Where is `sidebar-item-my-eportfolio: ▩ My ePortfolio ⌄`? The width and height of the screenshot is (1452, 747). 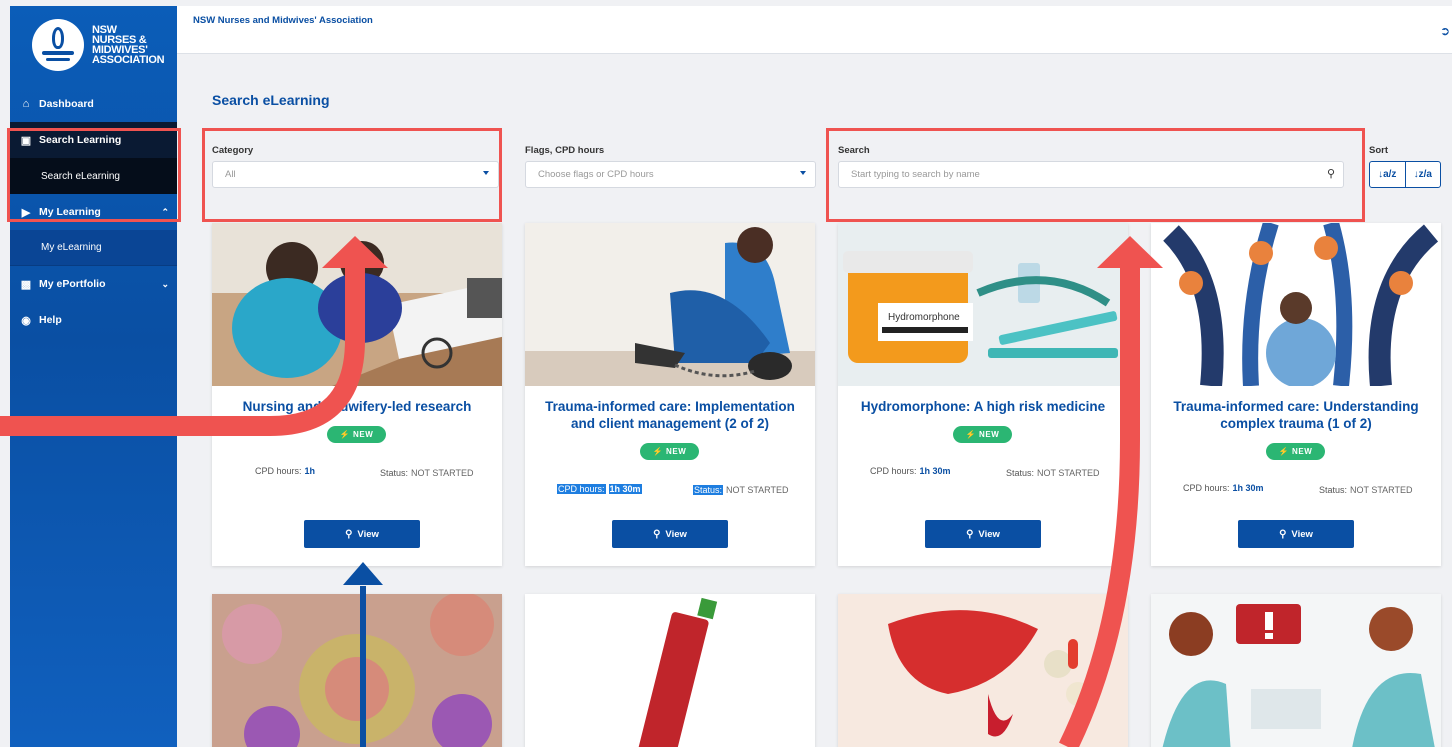 sidebar-item-my-eportfolio: ▩ My ePortfolio ⌄ is located at coordinates (93, 284).